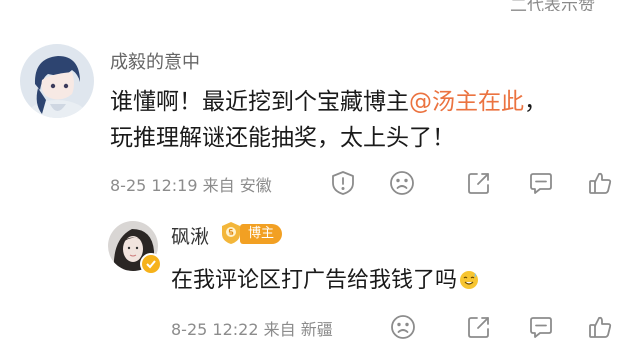 The height and width of the screenshot is (360, 640). Describe the element at coordinates (215, 329) in the screenshot. I see `comment-date: 8-25 12:22` at that location.